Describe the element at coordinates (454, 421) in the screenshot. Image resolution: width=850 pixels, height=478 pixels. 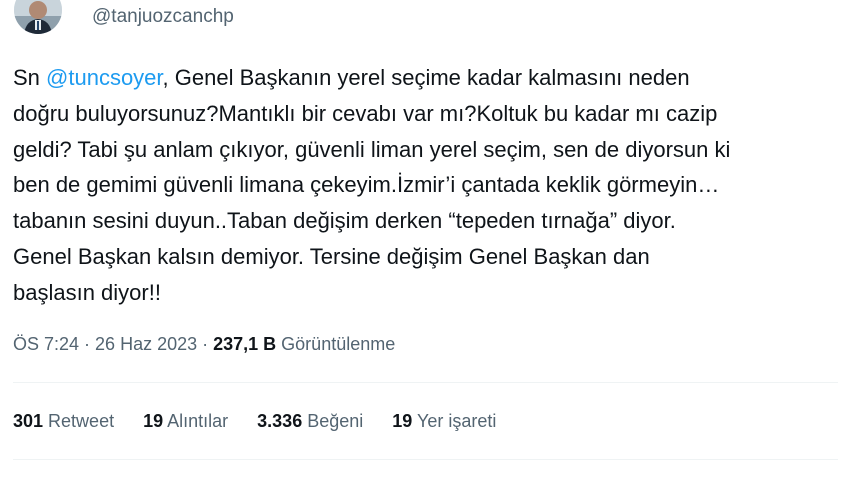
I see `bookmarks-label: Yer işareti` at that location.